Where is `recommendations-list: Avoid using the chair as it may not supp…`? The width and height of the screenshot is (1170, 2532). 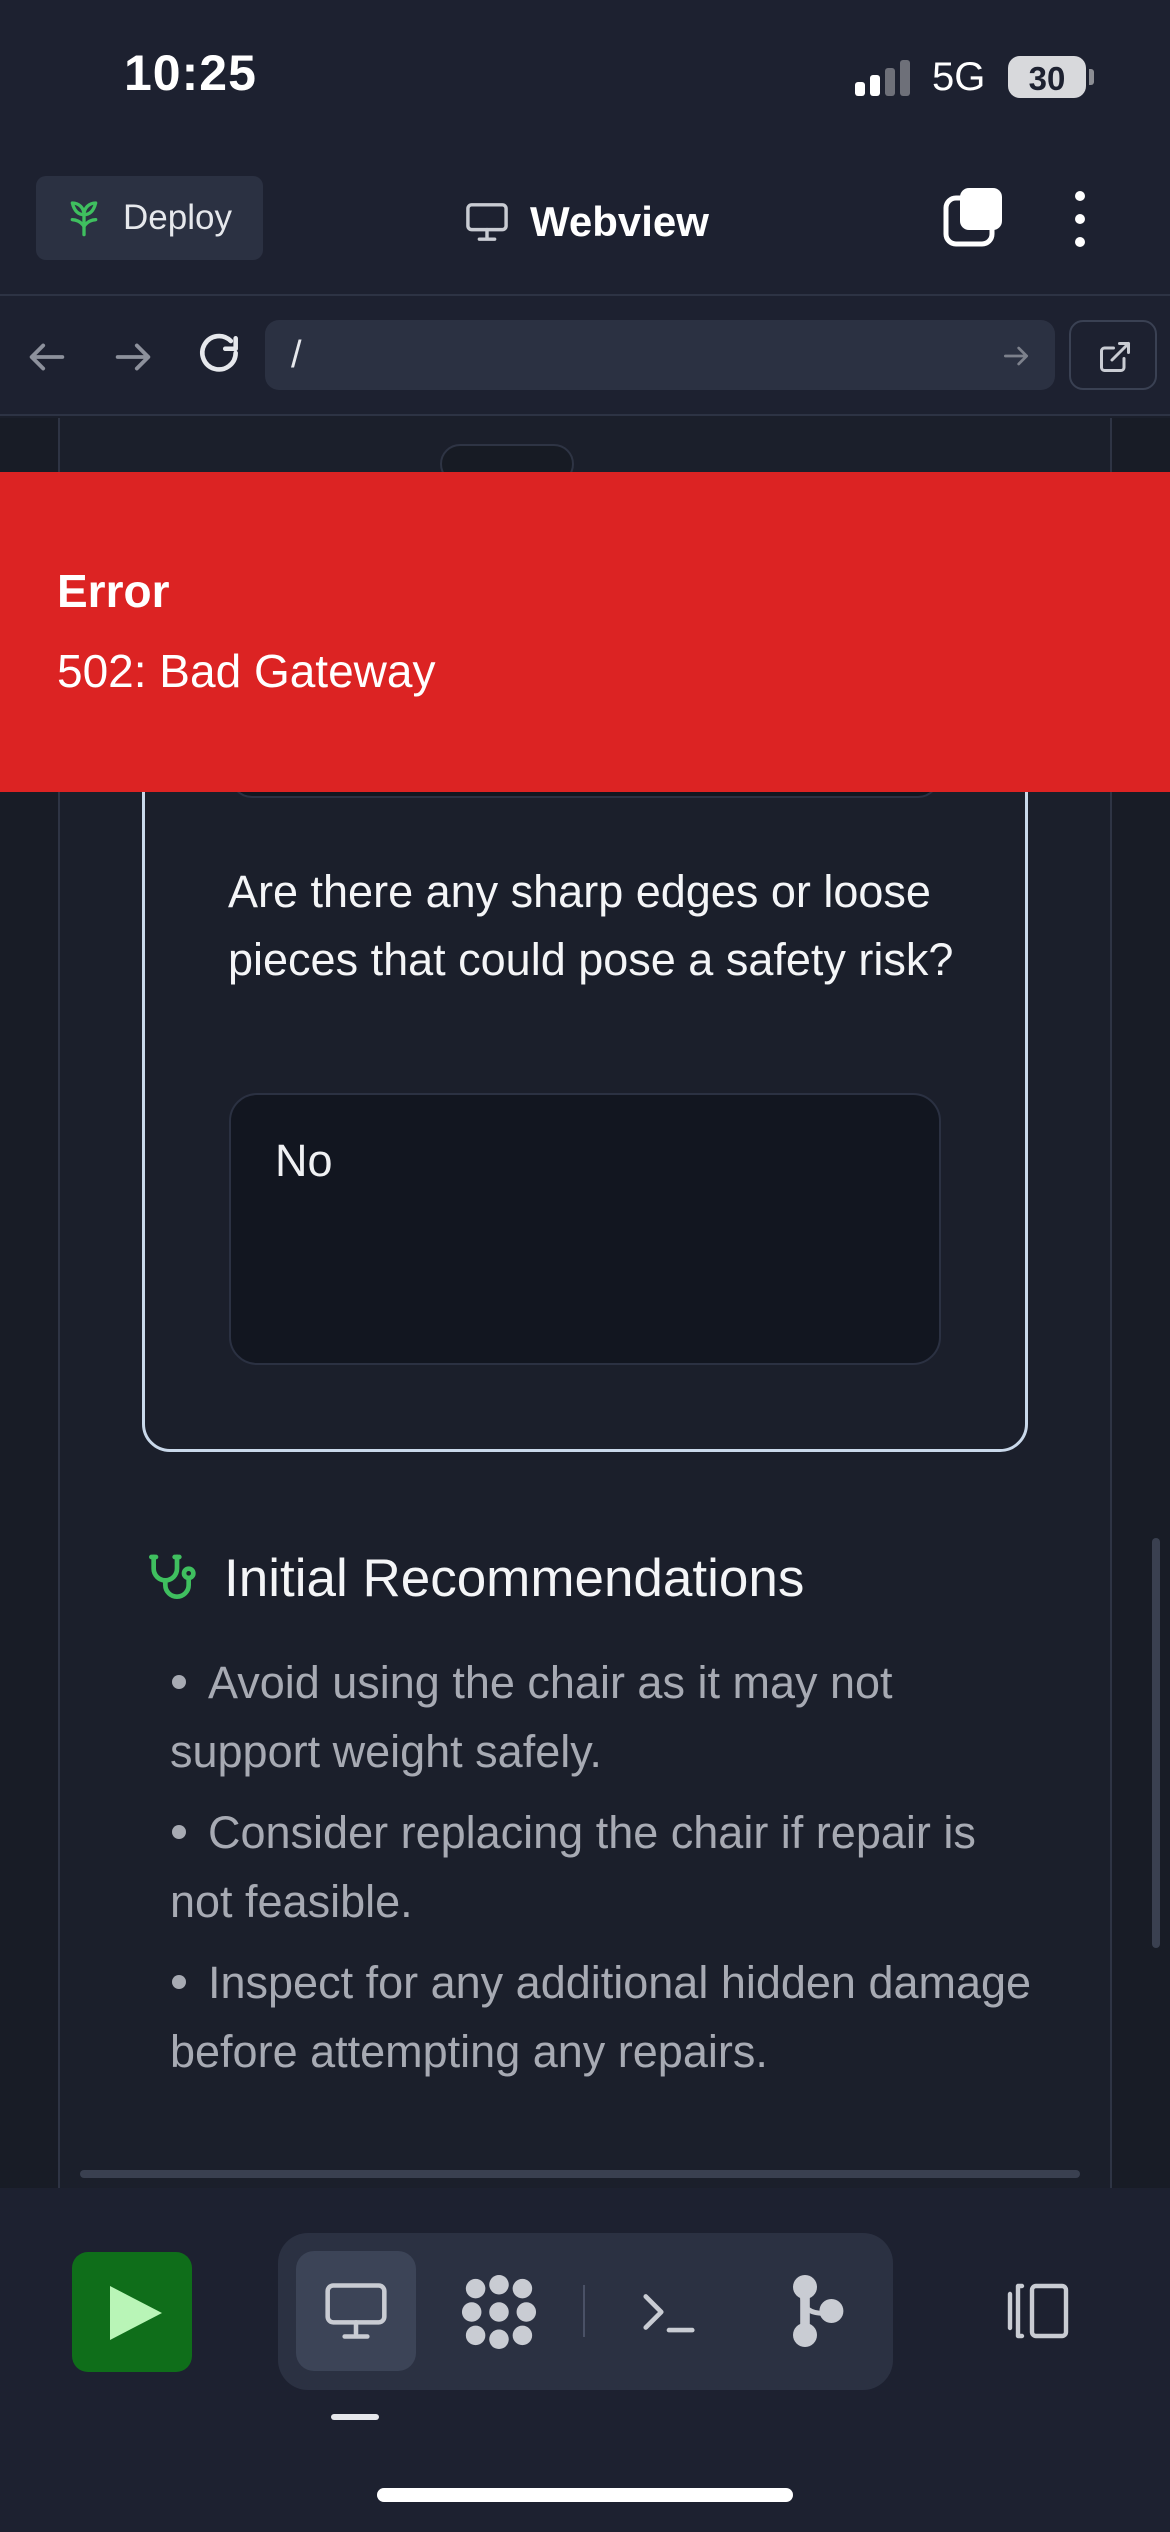 recommendations-list: Avoid using the chair as it may not supp… is located at coordinates (610, 1873).